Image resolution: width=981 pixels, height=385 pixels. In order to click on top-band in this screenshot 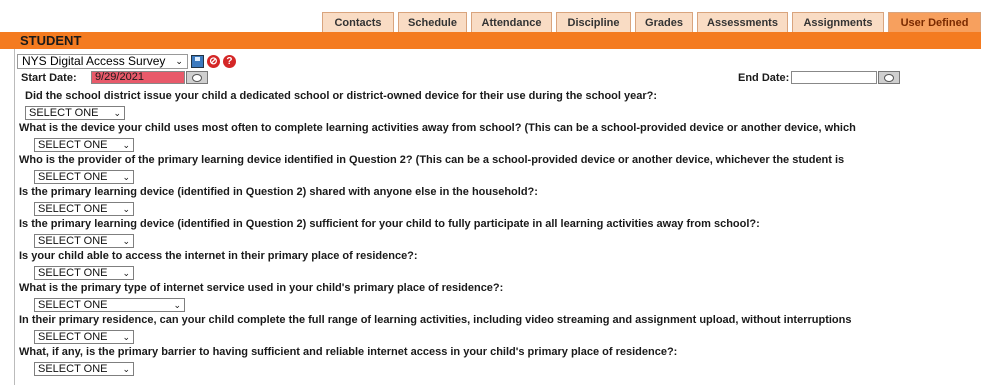, I will do `click(490, 6)`.